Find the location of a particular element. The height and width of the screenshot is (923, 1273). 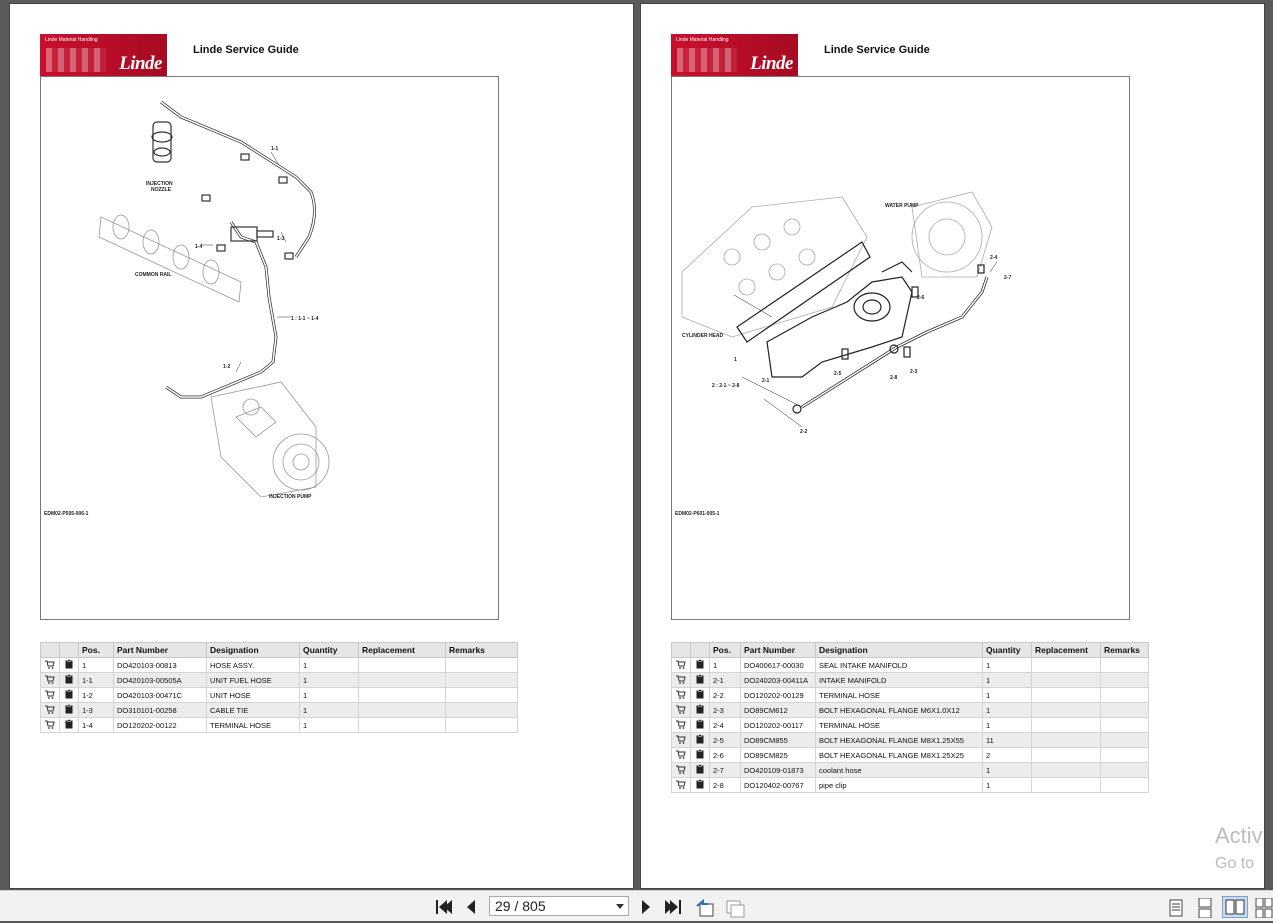

cell-part-number: DO89CM612 is located at coordinates (778, 710).